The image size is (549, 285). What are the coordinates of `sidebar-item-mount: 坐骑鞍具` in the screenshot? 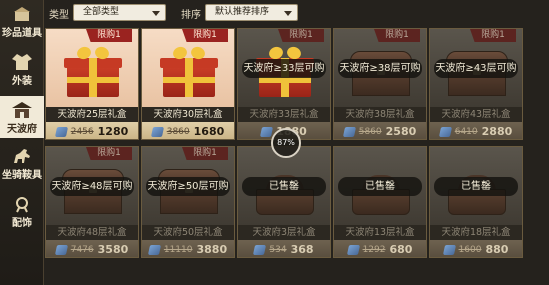 It's located at (22, 163).